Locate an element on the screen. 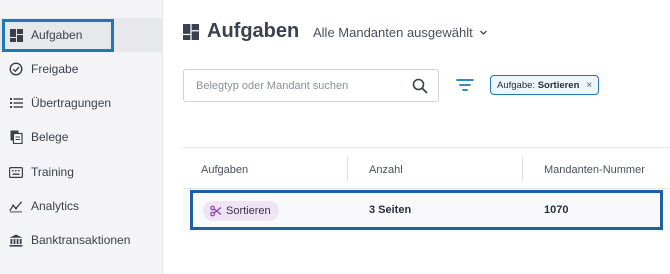  analytics-icon is located at coordinates (16, 206).